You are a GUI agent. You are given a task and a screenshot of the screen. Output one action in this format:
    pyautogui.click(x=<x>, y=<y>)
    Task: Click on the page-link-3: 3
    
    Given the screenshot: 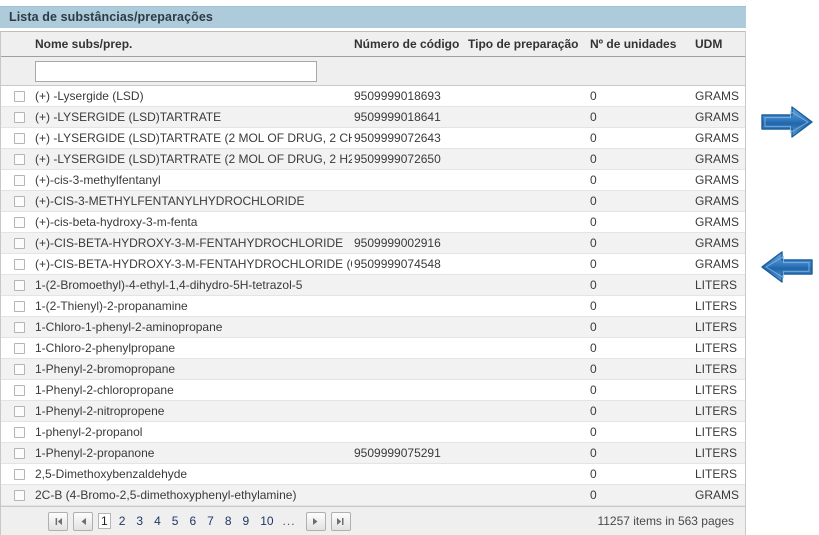 What is the action you would take?
    pyautogui.click(x=139, y=521)
    